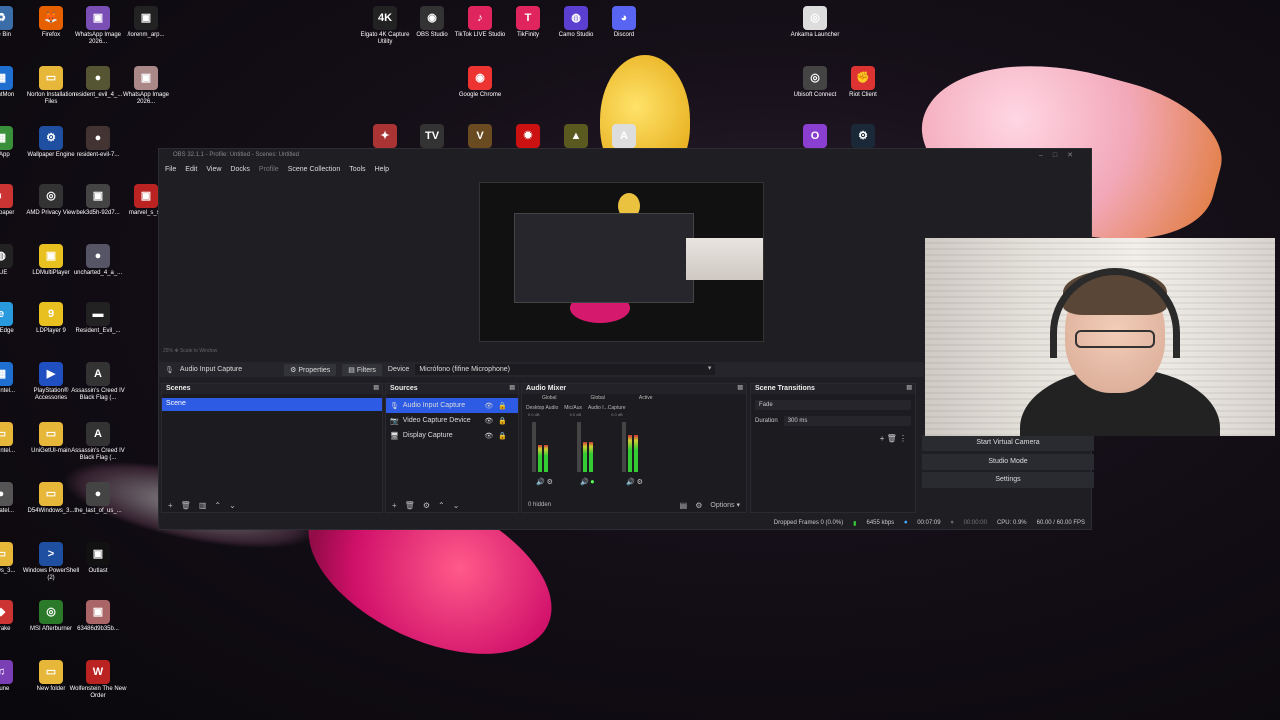 The image size is (1280, 720). What do you see at coordinates (213, 169) in the screenshot?
I see `menu-view: View` at bounding box center [213, 169].